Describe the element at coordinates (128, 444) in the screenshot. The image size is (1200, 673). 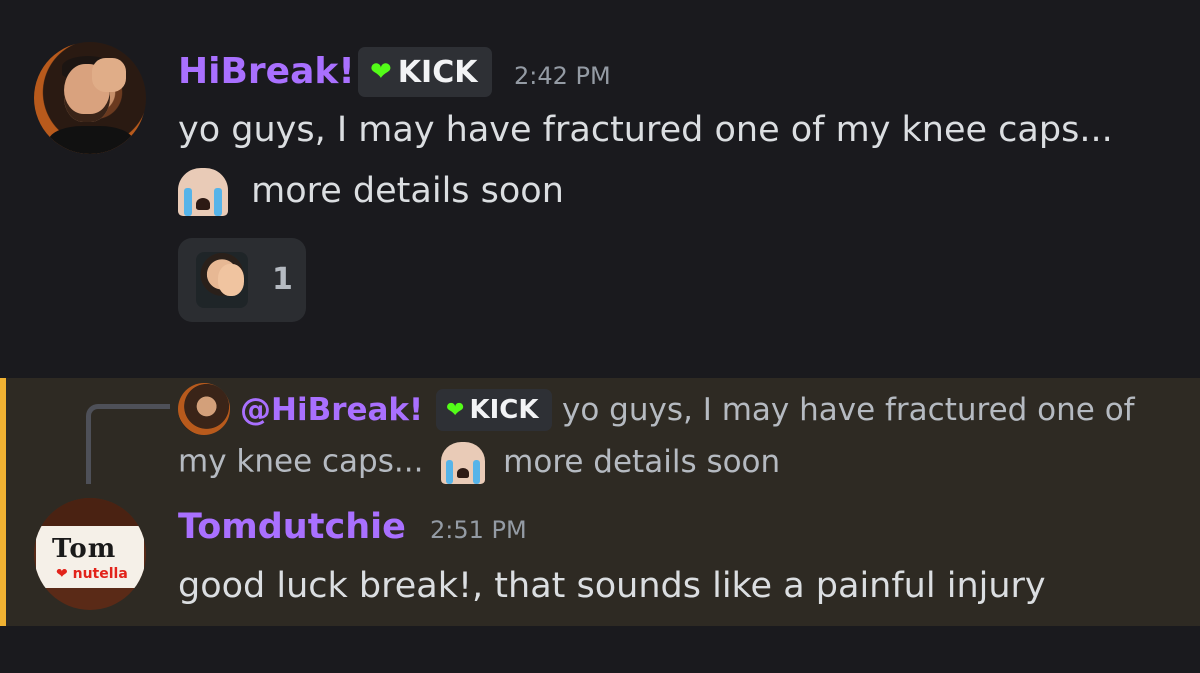
I see `reply-spine` at that location.